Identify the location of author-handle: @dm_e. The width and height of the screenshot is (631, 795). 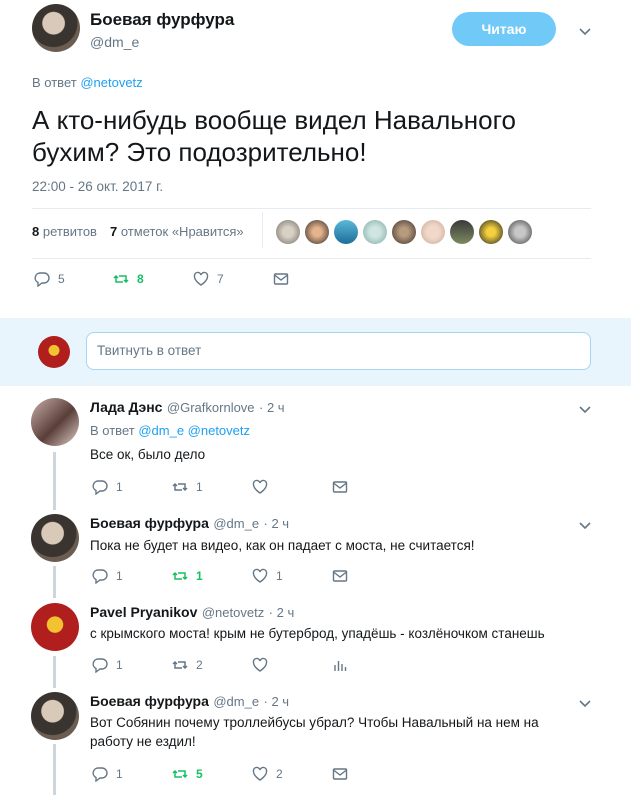
(114, 42).